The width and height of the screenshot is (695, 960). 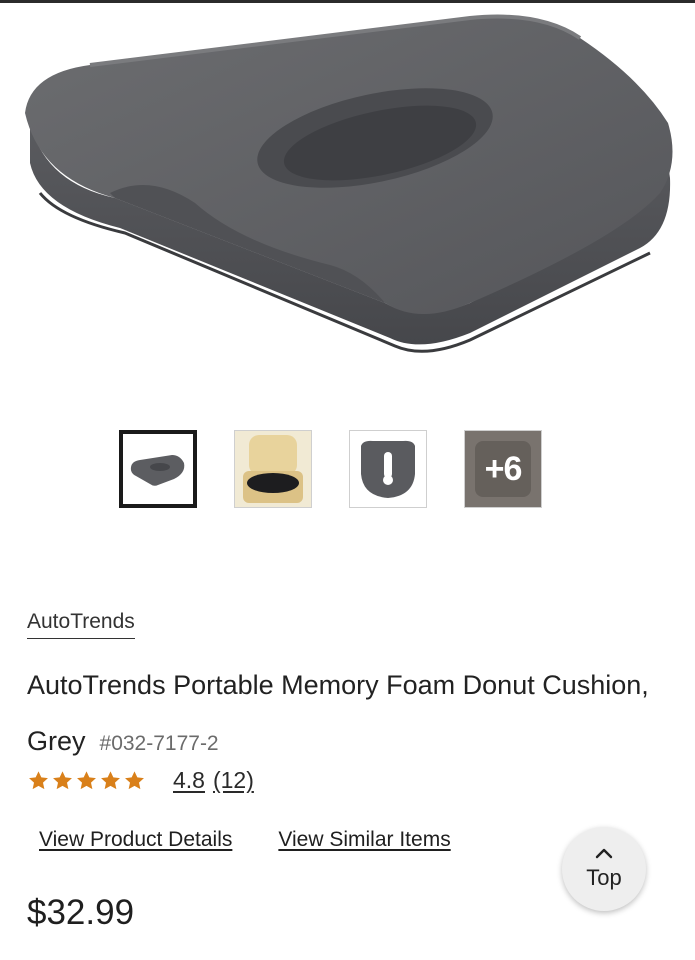 I want to click on rating-stars, so click(x=86, y=781).